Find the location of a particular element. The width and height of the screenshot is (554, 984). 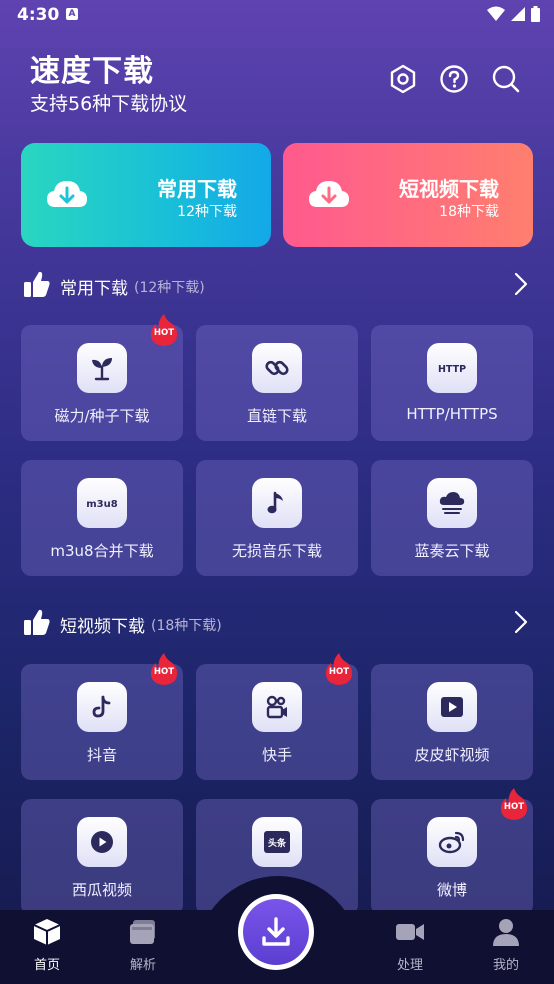

tab-label: 解析 is located at coordinates (142, 965).